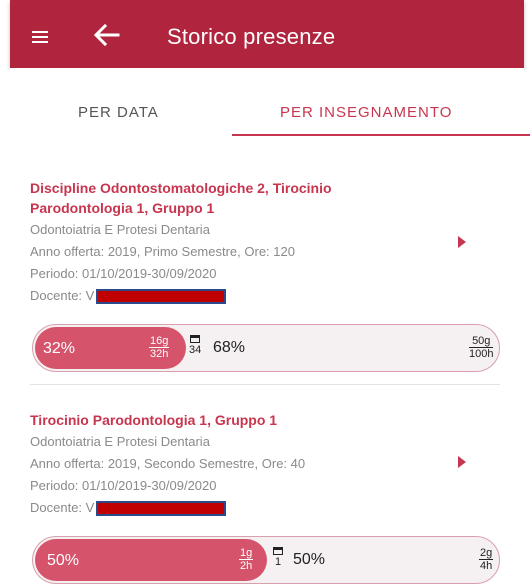 The height and width of the screenshot is (586, 530). I want to click on divider, so click(265, 384).